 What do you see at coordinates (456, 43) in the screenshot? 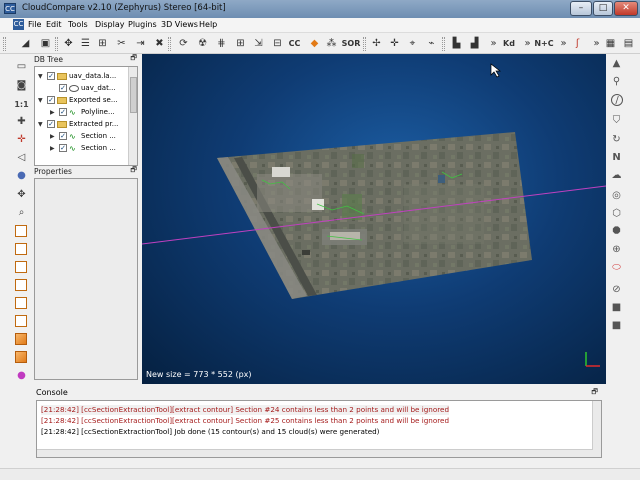
I see `histogram-icon: ▙` at bounding box center [456, 43].